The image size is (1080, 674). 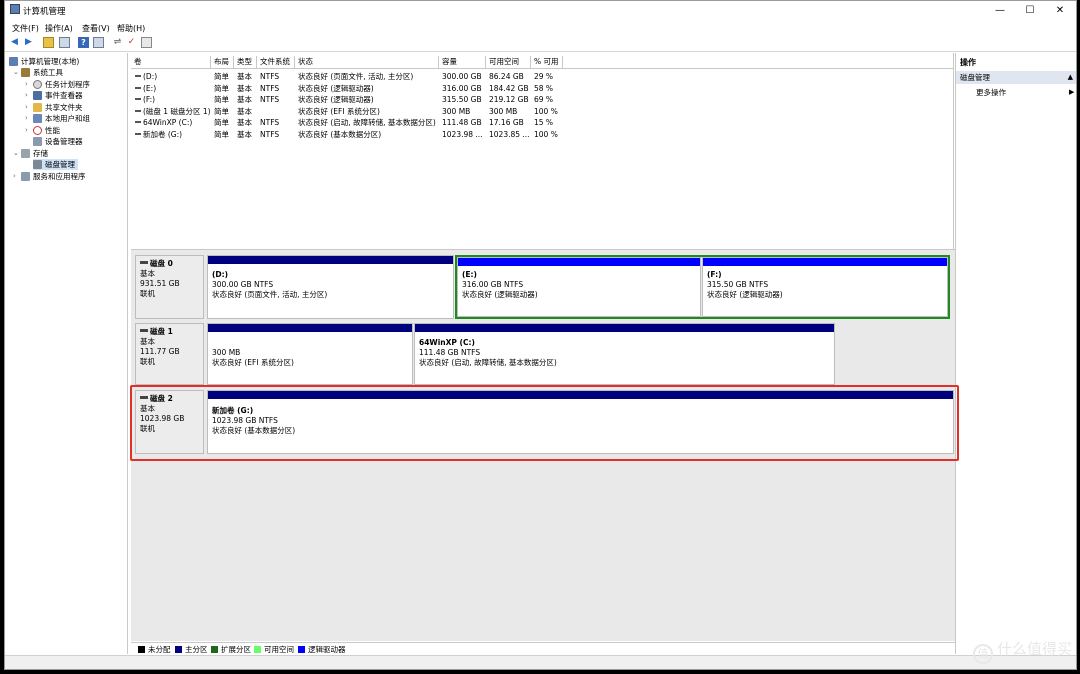 I want to click on column-header-filesystem: 文件系统, so click(x=276, y=62).